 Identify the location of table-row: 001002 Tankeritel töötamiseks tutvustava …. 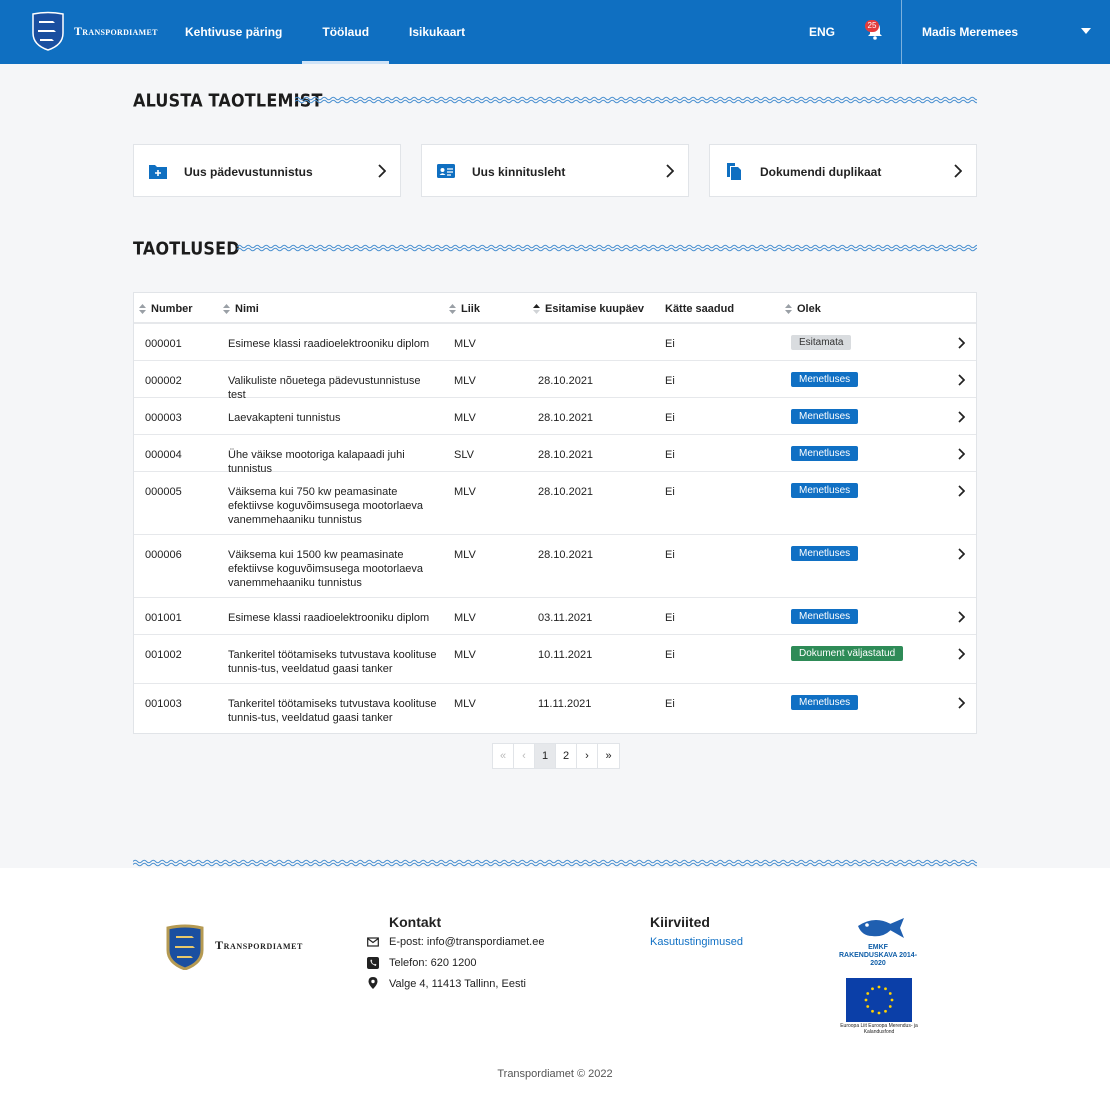
(555, 659).